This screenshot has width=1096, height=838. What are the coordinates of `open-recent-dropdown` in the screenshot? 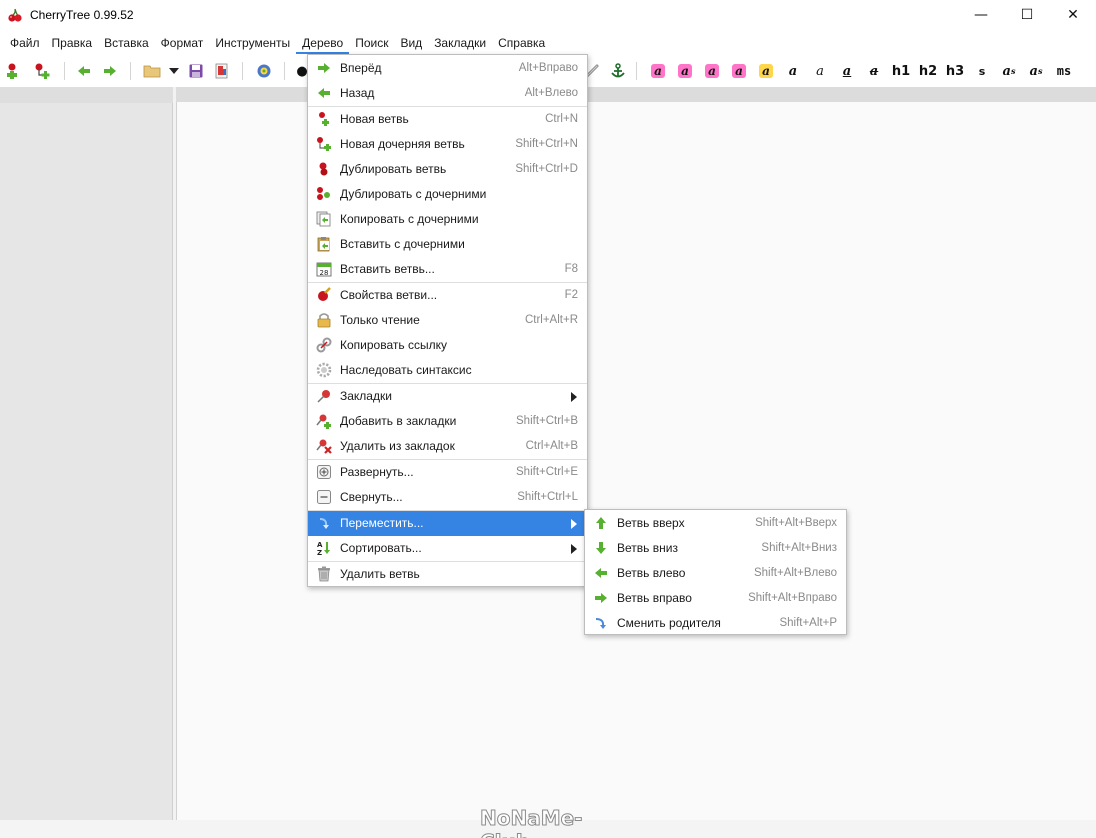 It's located at (174, 71).